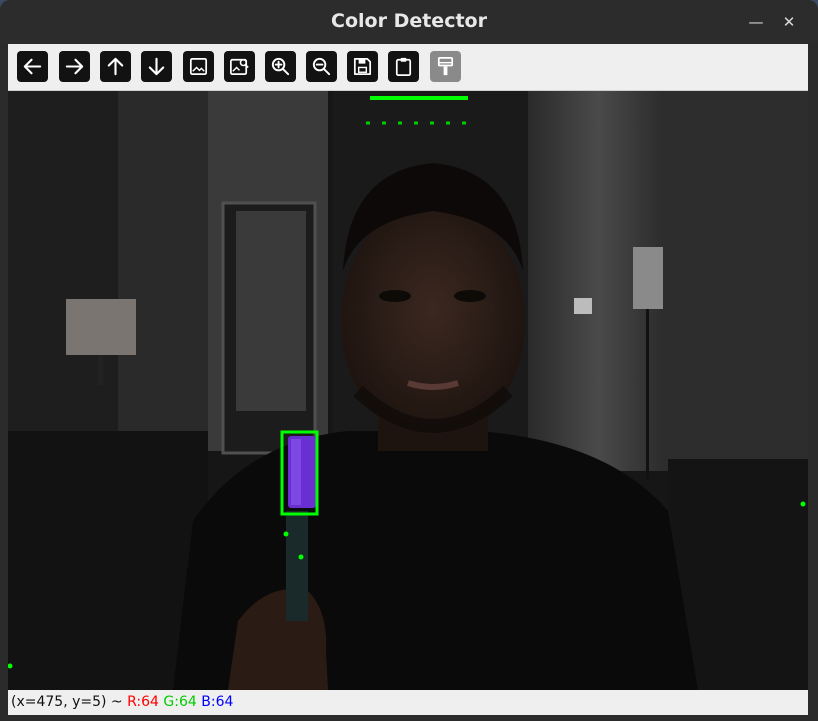 Image resolution: width=818 pixels, height=721 pixels. I want to click on mirror-reflection, so click(271, 311).